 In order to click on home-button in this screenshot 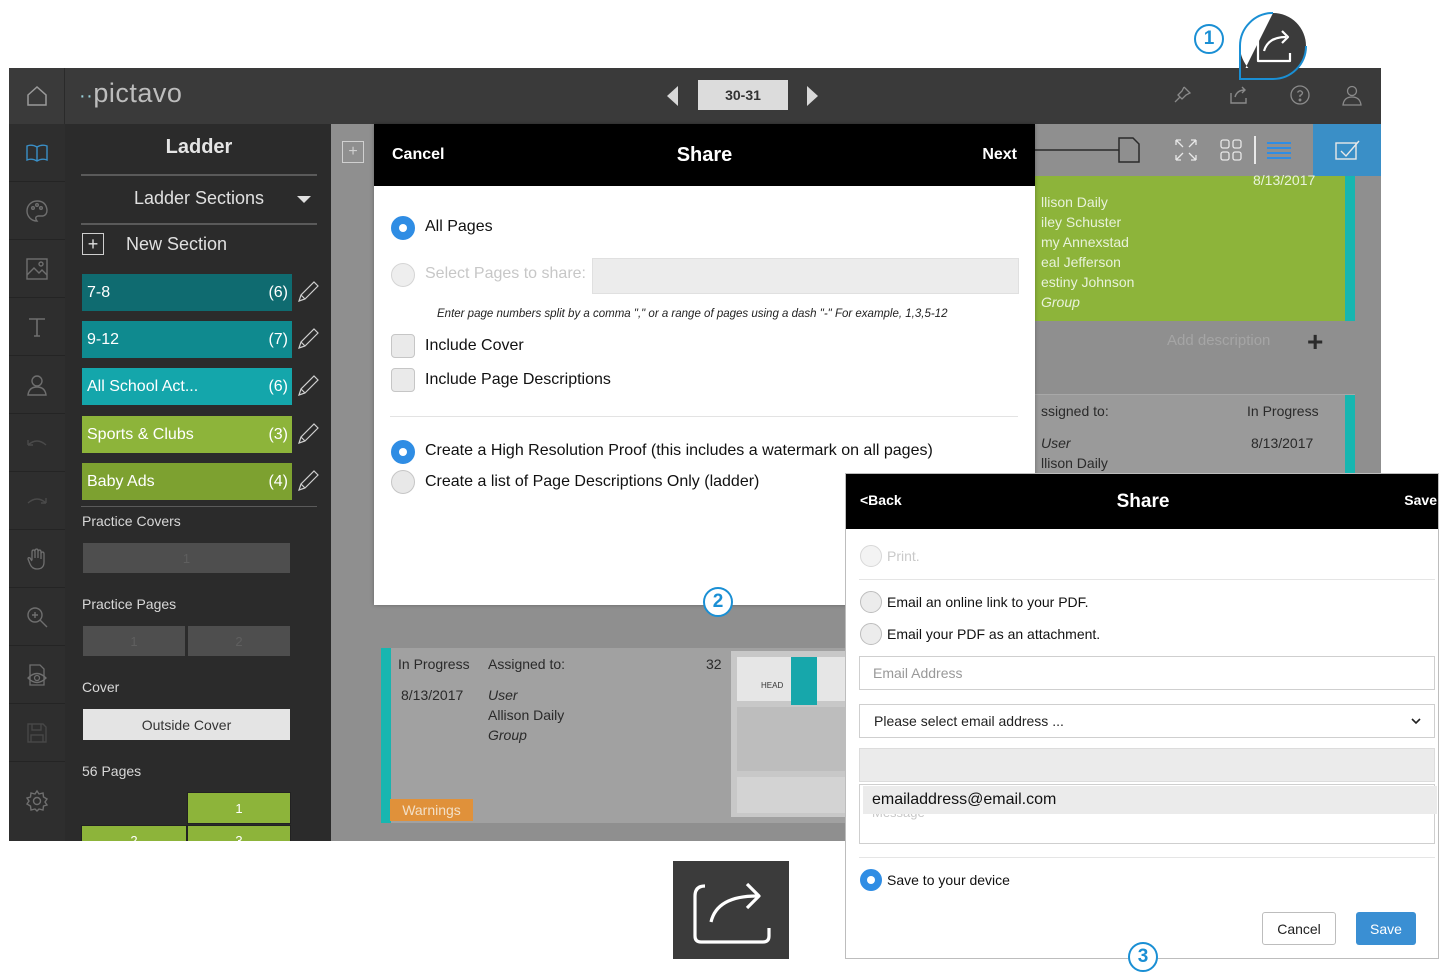, I will do `click(37, 96)`.